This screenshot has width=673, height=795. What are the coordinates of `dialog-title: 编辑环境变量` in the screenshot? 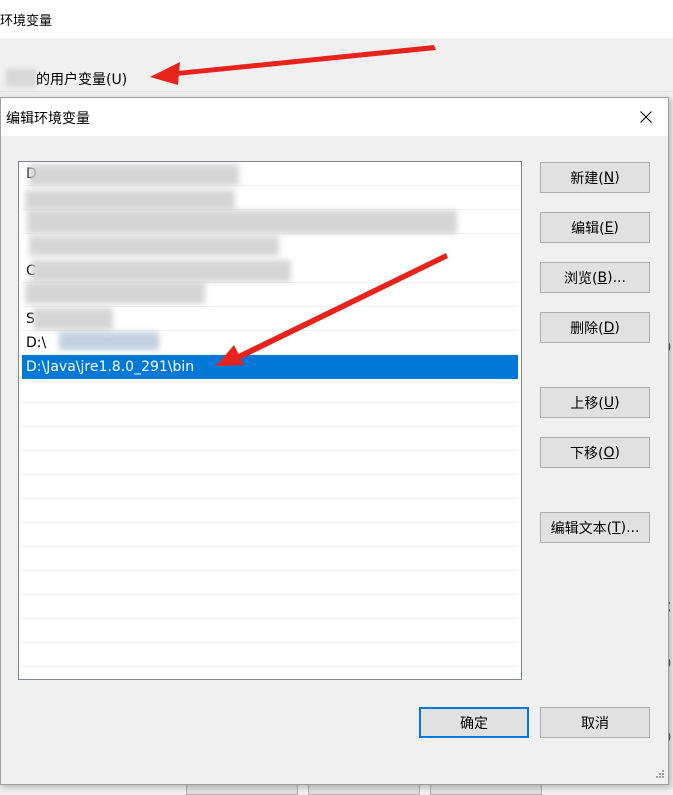 It's located at (48, 119).